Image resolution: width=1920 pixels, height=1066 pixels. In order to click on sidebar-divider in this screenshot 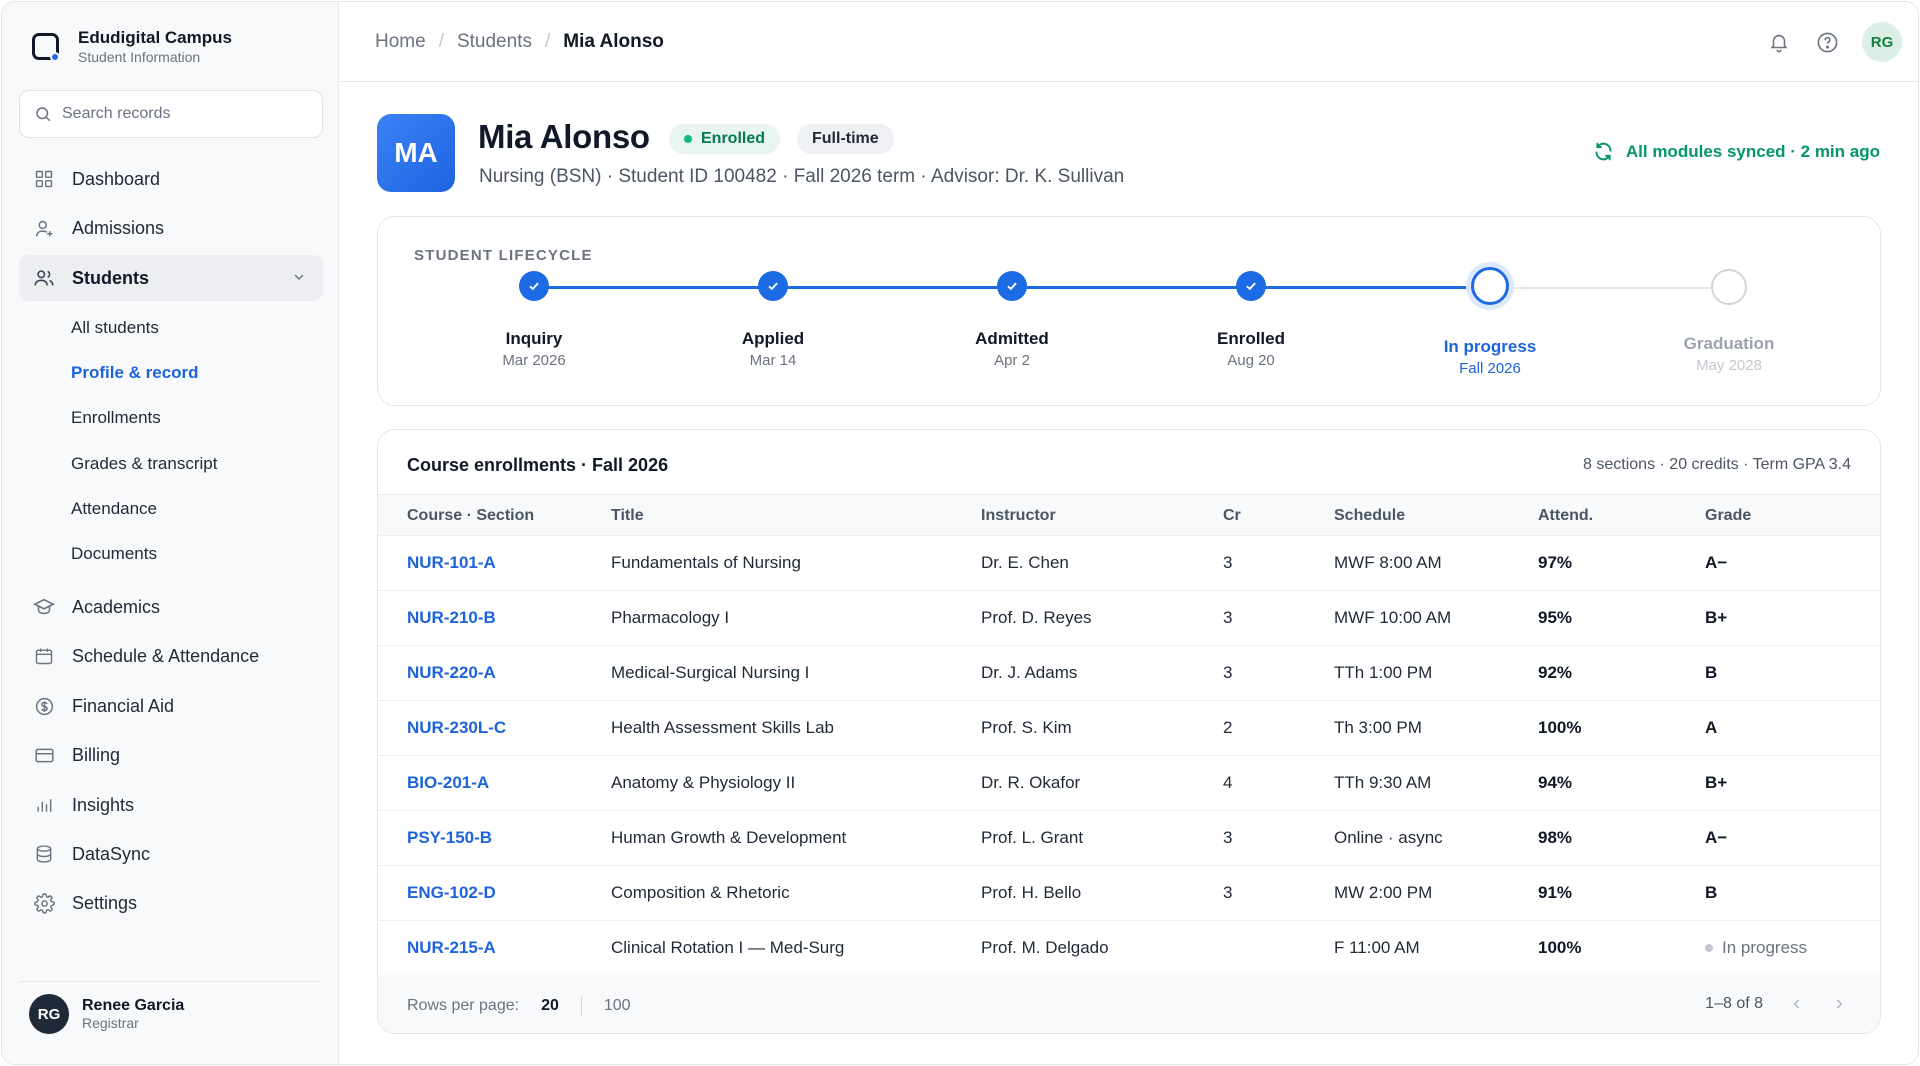, I will do `click(170, 981)`.